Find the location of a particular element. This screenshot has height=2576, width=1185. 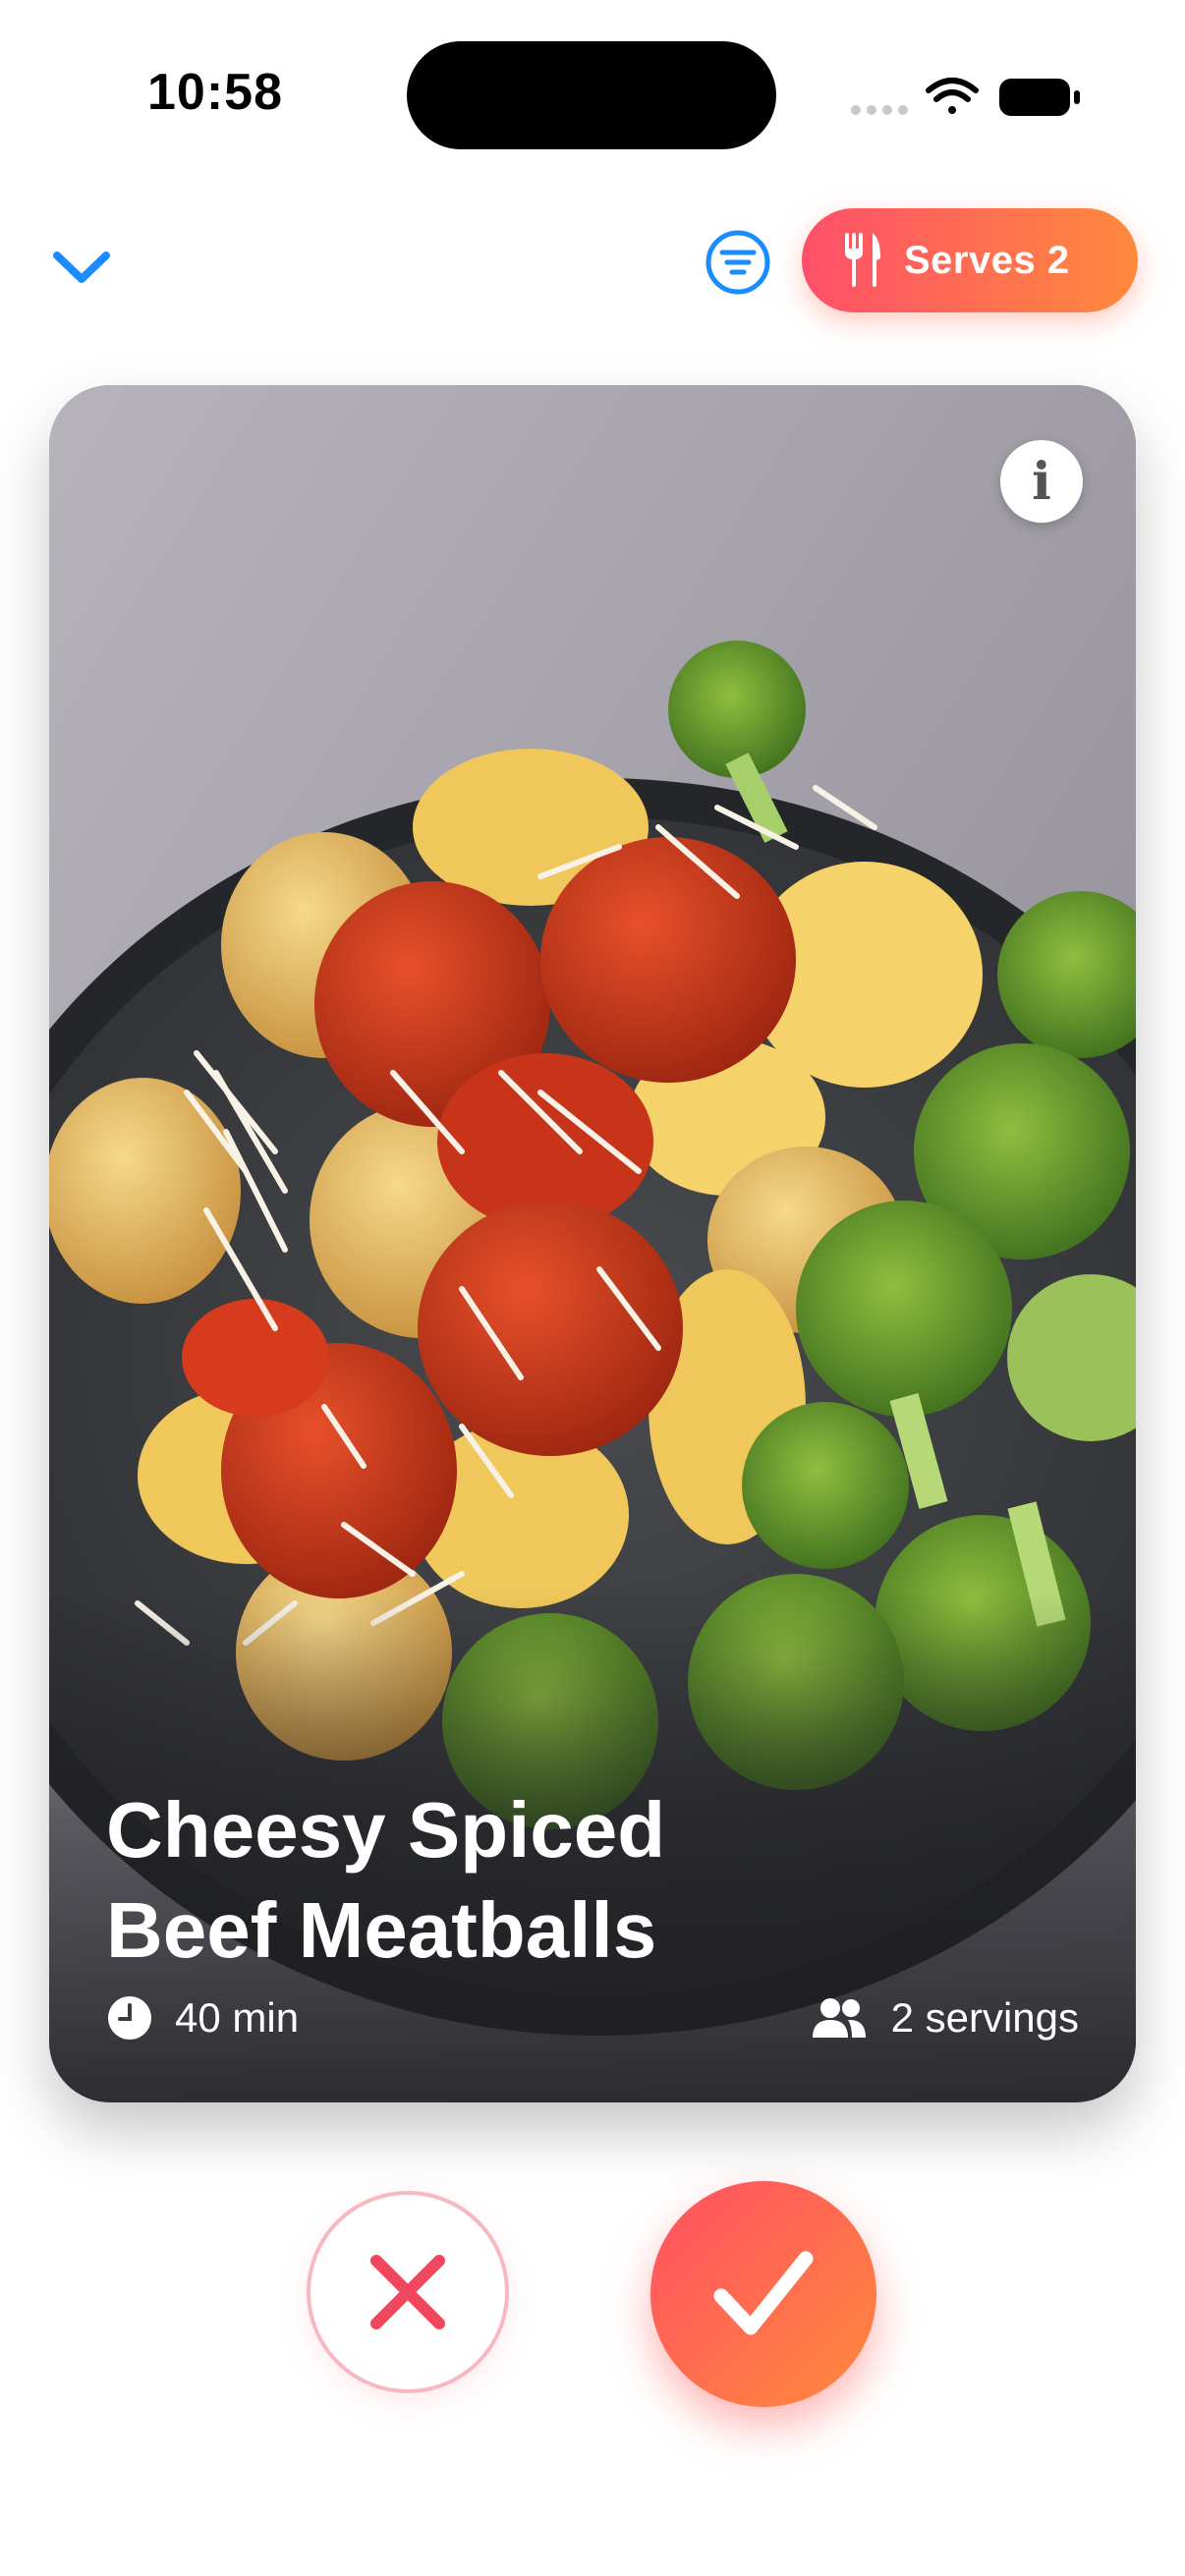

status-icons is located at coordinates (966, 97).